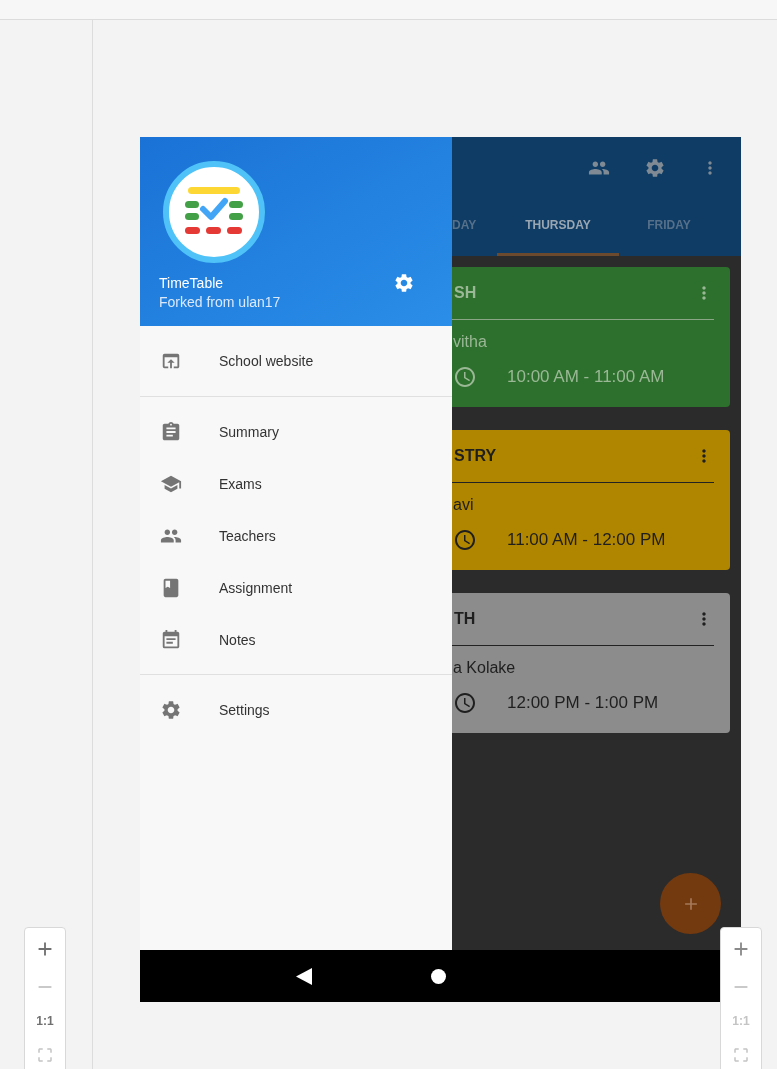 This screenshot has width=777, height=1069. I want to click on subject-title: STRY, so click(475, 456).